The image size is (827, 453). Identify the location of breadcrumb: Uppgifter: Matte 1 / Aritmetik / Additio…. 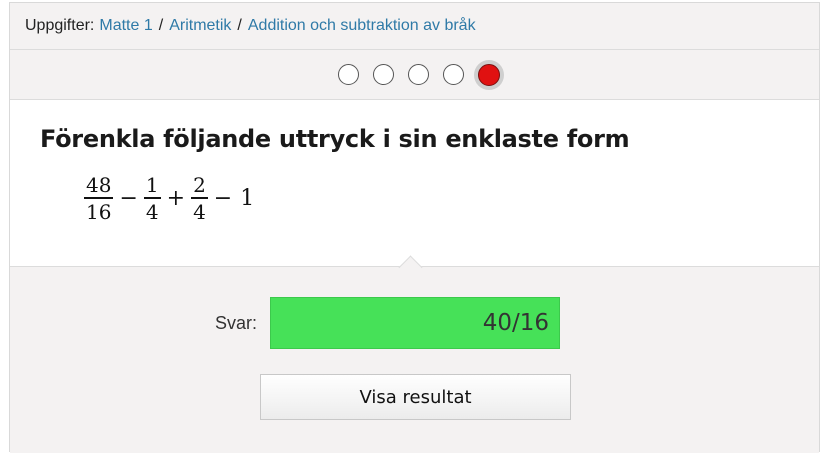
(414, 26).